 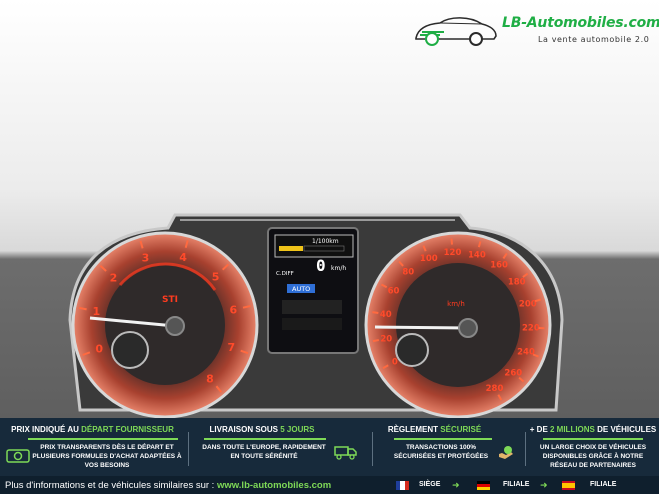 What do you see at coordinates (46, 429) in the screenshot?
I see `price-title-a: PRIX INDIQUÉ AU` at bounding box center [46, 429].